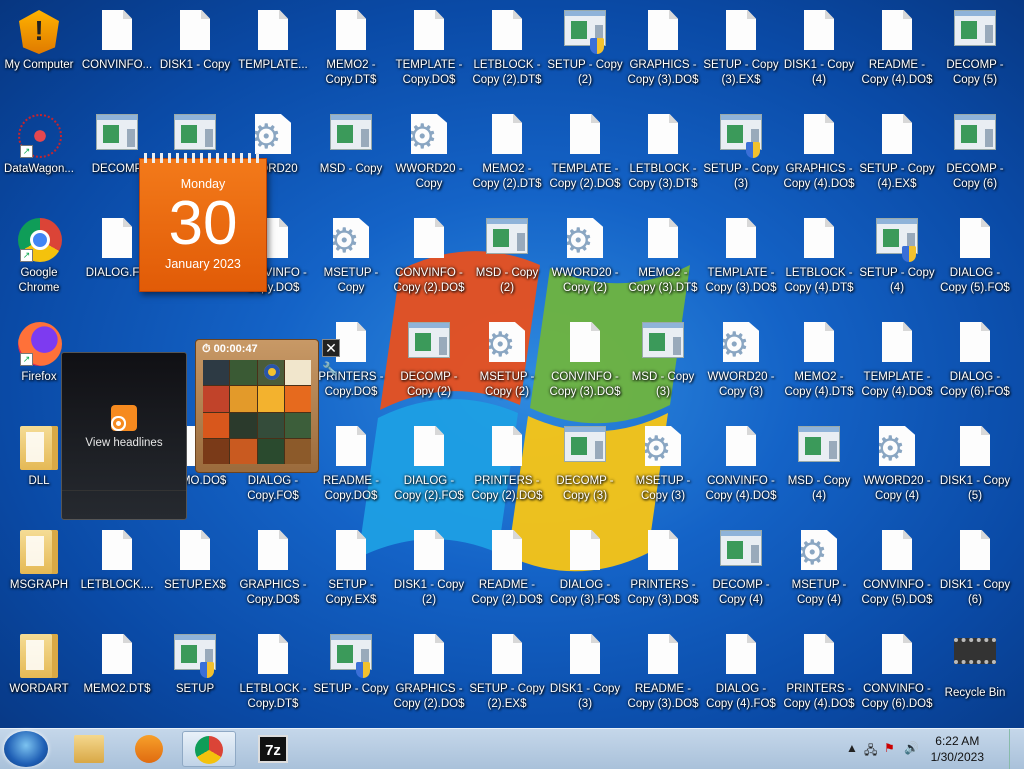 Image resolution: width=1024 pixels, height=769 pixels. What do you see at coordinates (195, 570) in the screenshot?
I see `desktop-icon: SETUP.EX$` at bounding box center [195, 570].